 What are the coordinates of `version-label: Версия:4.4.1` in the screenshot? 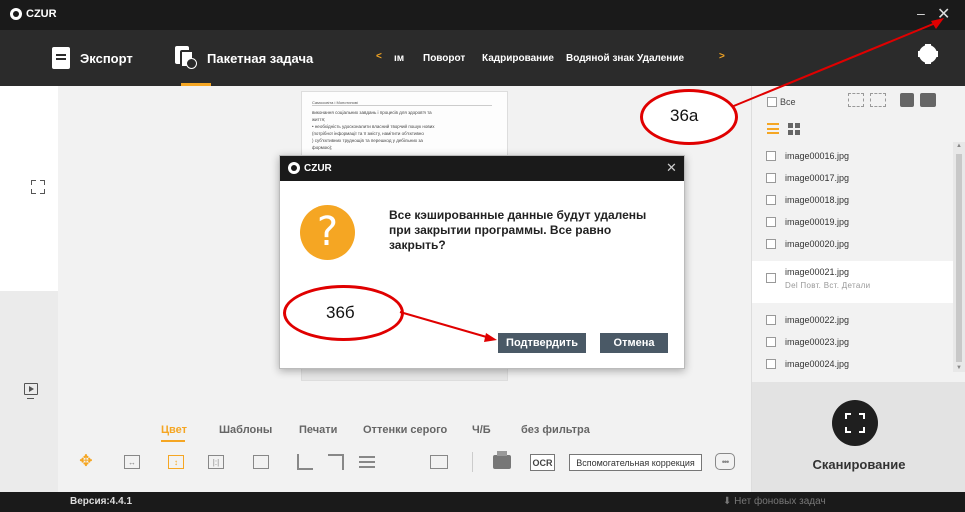 It's located at (101, 501).